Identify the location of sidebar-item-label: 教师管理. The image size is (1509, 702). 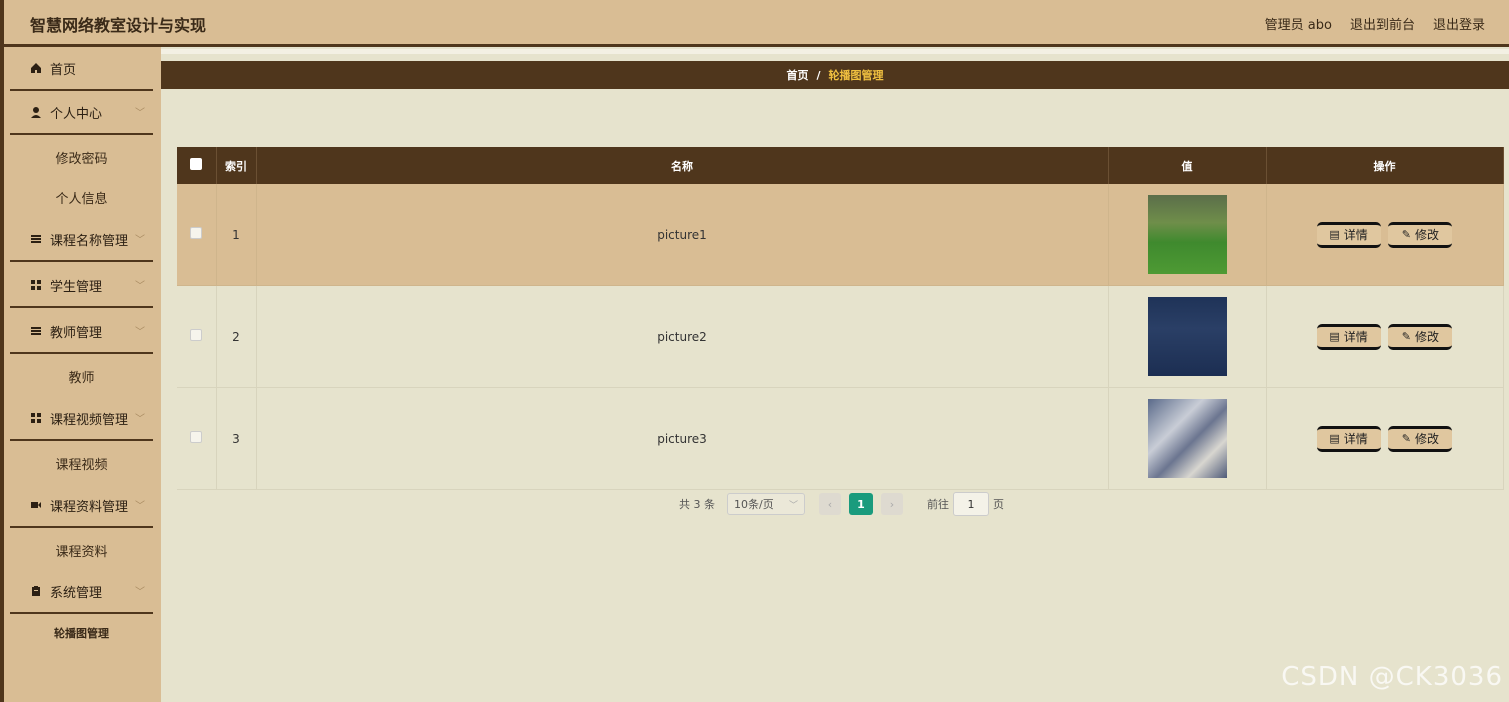
(76, 333).